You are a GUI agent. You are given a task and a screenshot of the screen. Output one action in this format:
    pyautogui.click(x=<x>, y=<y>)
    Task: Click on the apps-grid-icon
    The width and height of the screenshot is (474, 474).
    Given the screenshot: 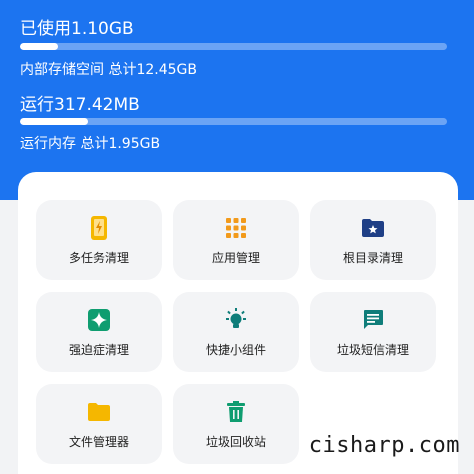 What is the action you would take?
    pyautogui.click(x=236, y=228)
    